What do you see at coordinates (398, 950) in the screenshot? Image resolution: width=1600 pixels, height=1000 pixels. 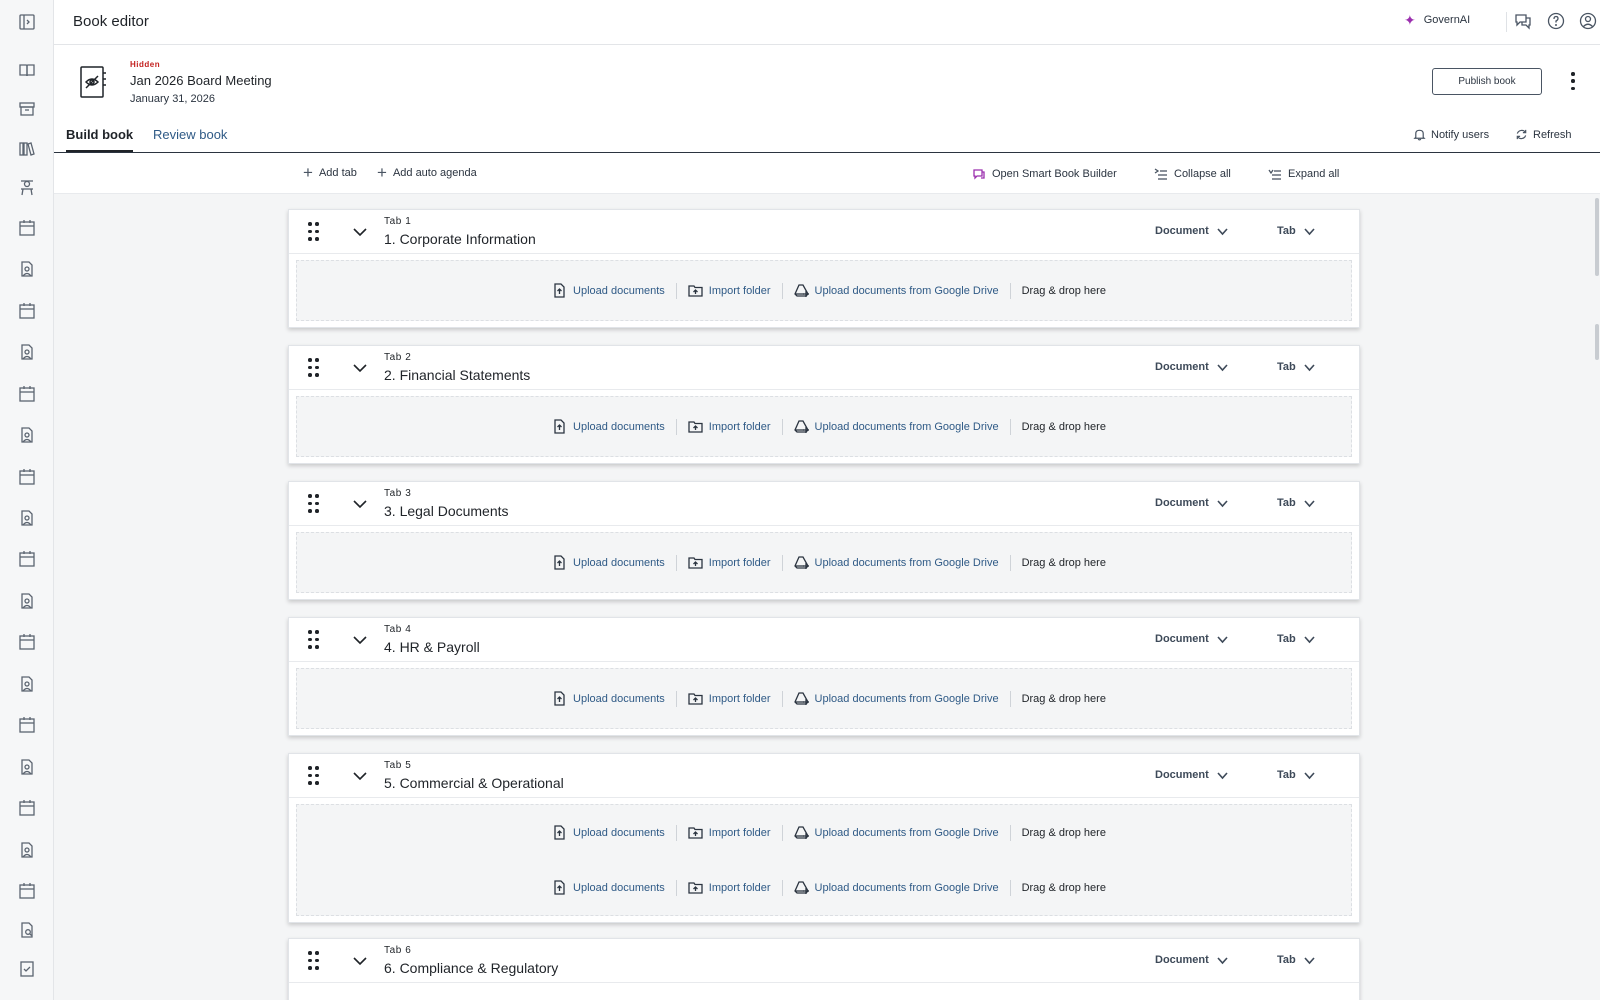 I see `tab-number: Tab 6` at bounding box center [398, 950].